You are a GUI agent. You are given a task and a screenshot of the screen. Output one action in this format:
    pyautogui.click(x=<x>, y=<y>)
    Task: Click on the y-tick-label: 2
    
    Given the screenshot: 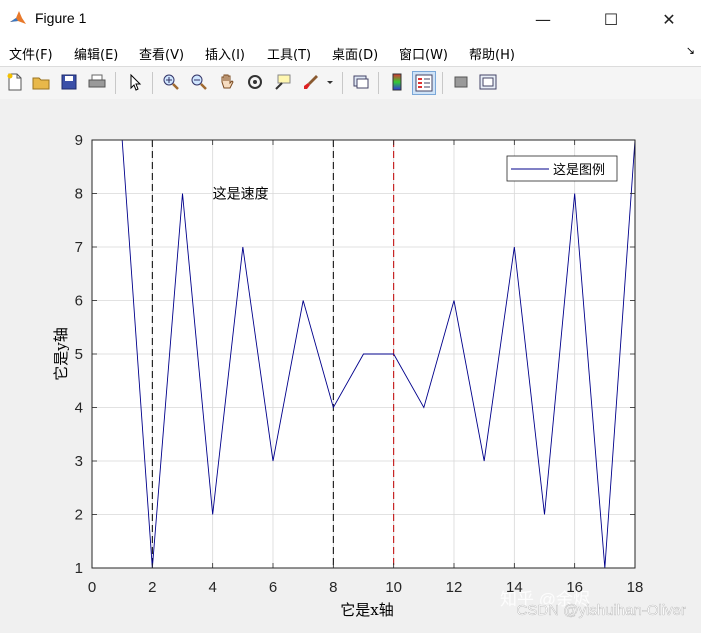 What is the action you would take?
    pyautogui.click(x=79, y=515)
    